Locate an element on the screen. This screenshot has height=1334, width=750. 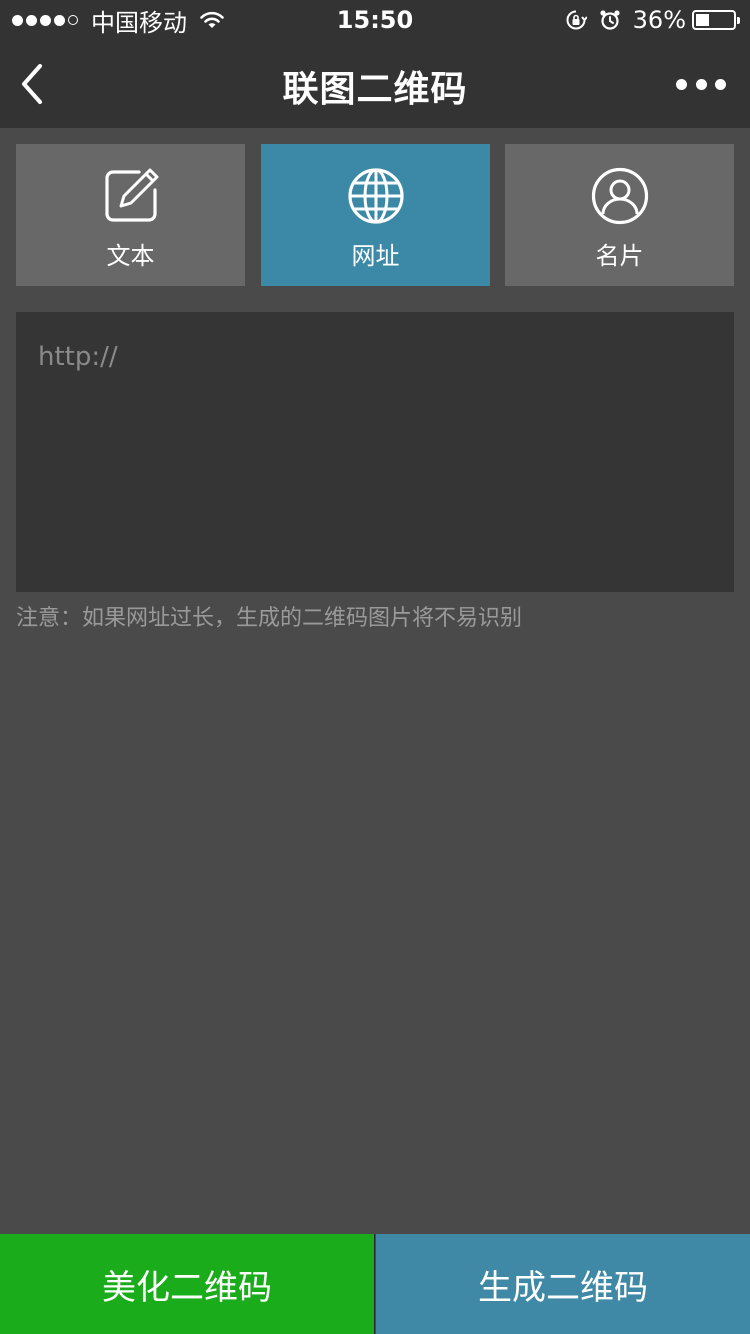
url-length-note: 注意：如果网址过长，生成的二维码图片将不易识别 is located at coordinates (269, 618).